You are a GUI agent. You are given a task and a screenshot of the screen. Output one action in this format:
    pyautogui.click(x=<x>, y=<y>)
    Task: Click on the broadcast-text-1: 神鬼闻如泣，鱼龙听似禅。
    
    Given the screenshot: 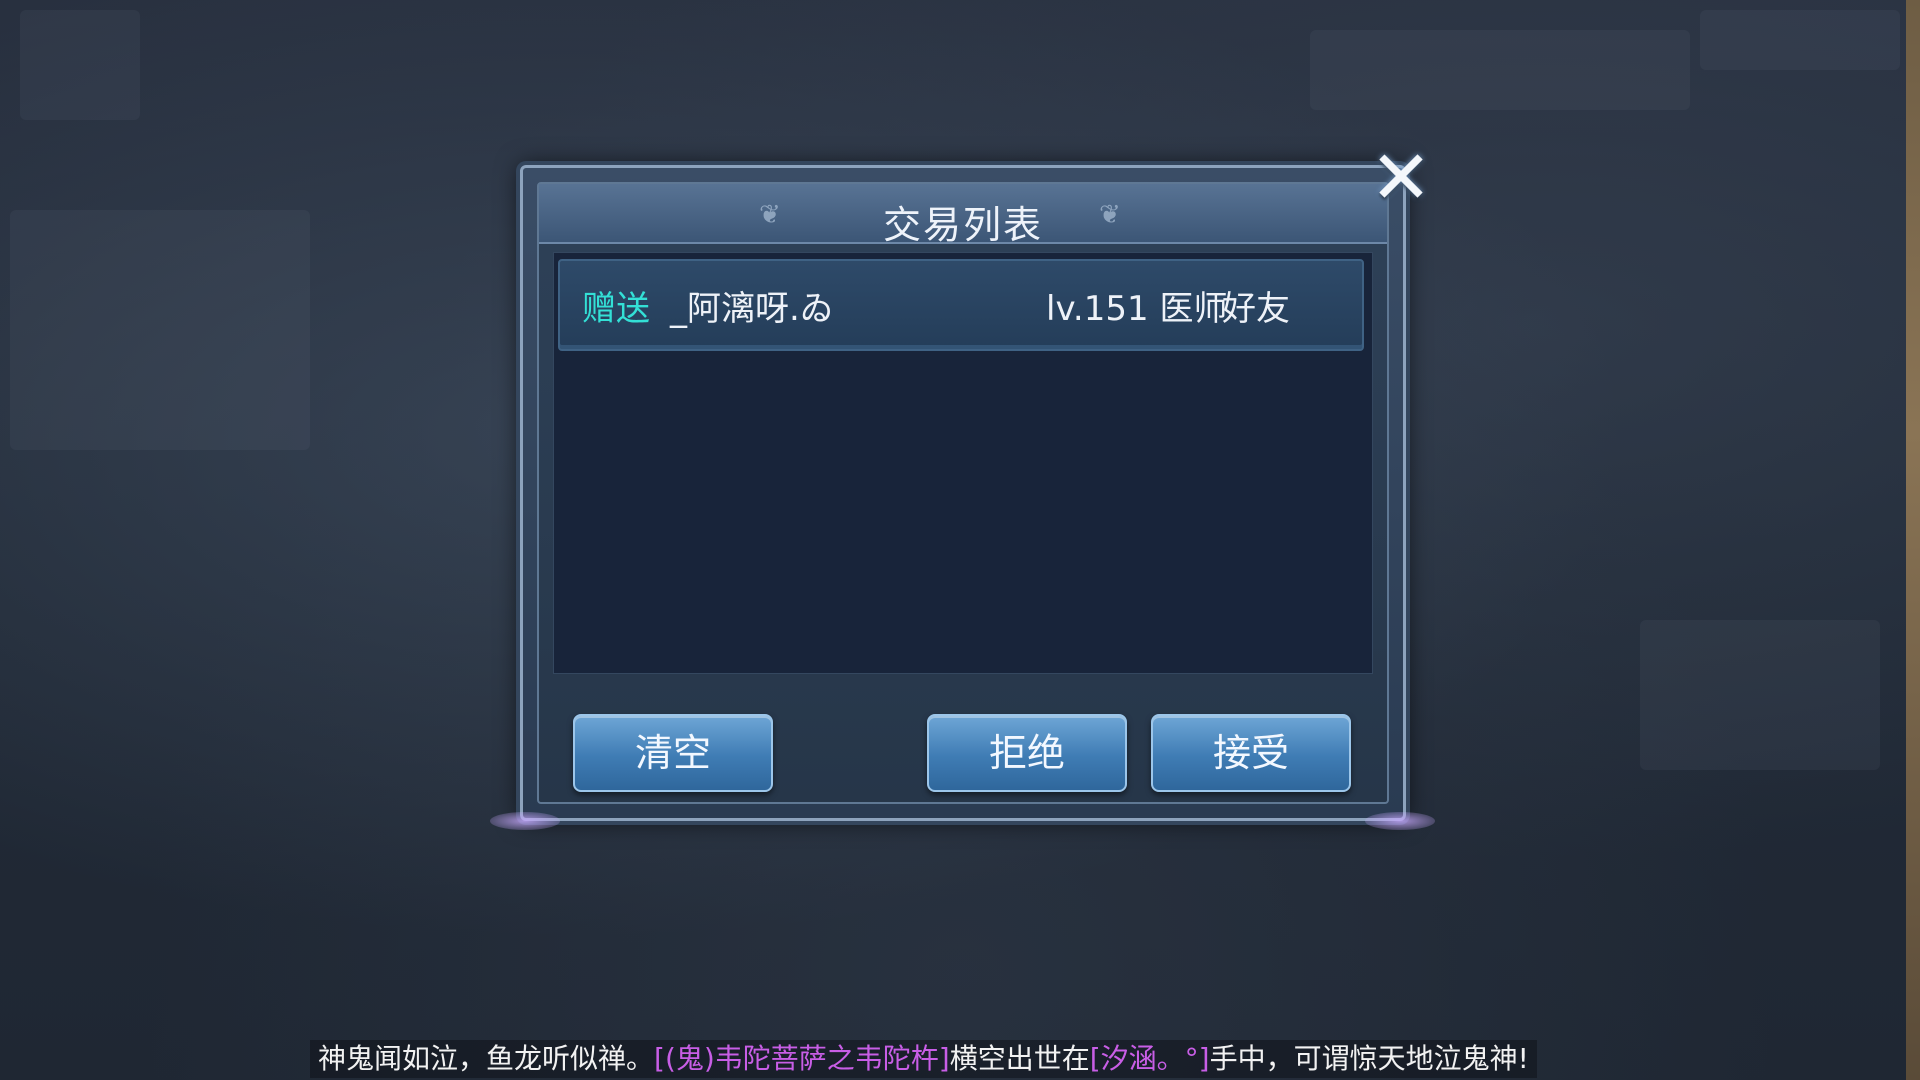 What is the action you would take?
    pyautogui.click(x=486, y=1058)
    